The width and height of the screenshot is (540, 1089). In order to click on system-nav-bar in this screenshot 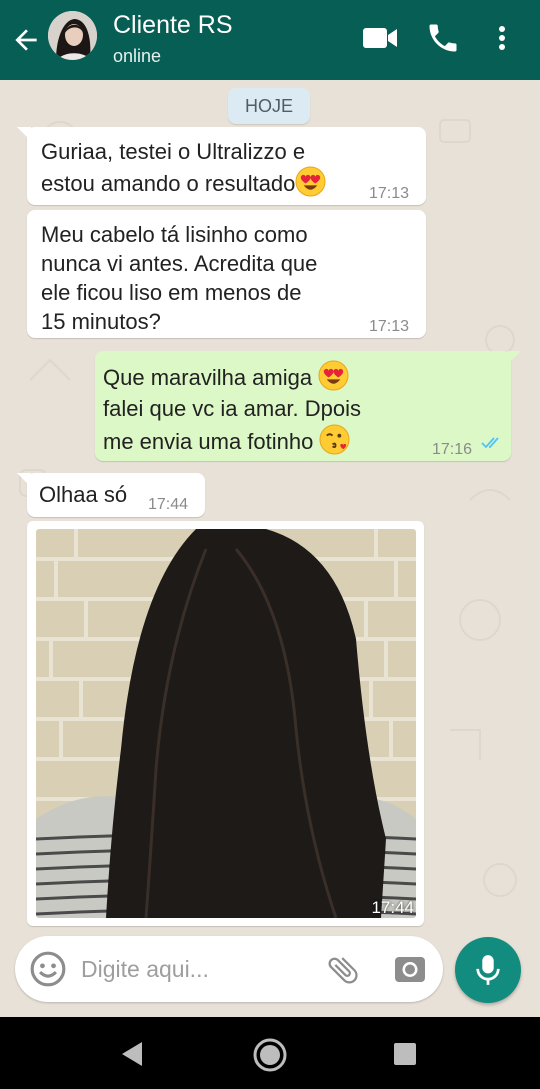, I will do `click(270, 1053)`.